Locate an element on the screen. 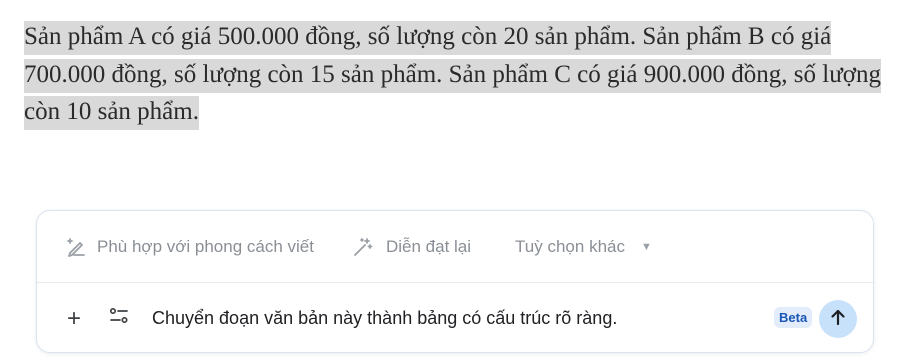 Image resolution: width=921 pixels, height=358 pixels. more-options-dropdown: Tuỳ chọn khác ▼ is located at coordinates (583, 247).